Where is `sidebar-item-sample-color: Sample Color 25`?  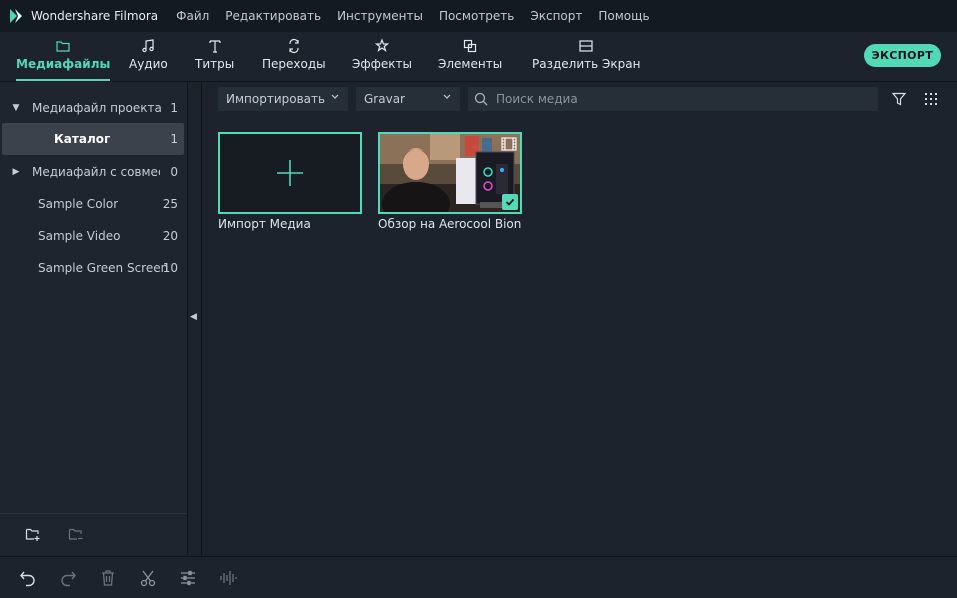 sidebar-item-sample-color: Sample Color 25 is located at coordinates (93, 204).